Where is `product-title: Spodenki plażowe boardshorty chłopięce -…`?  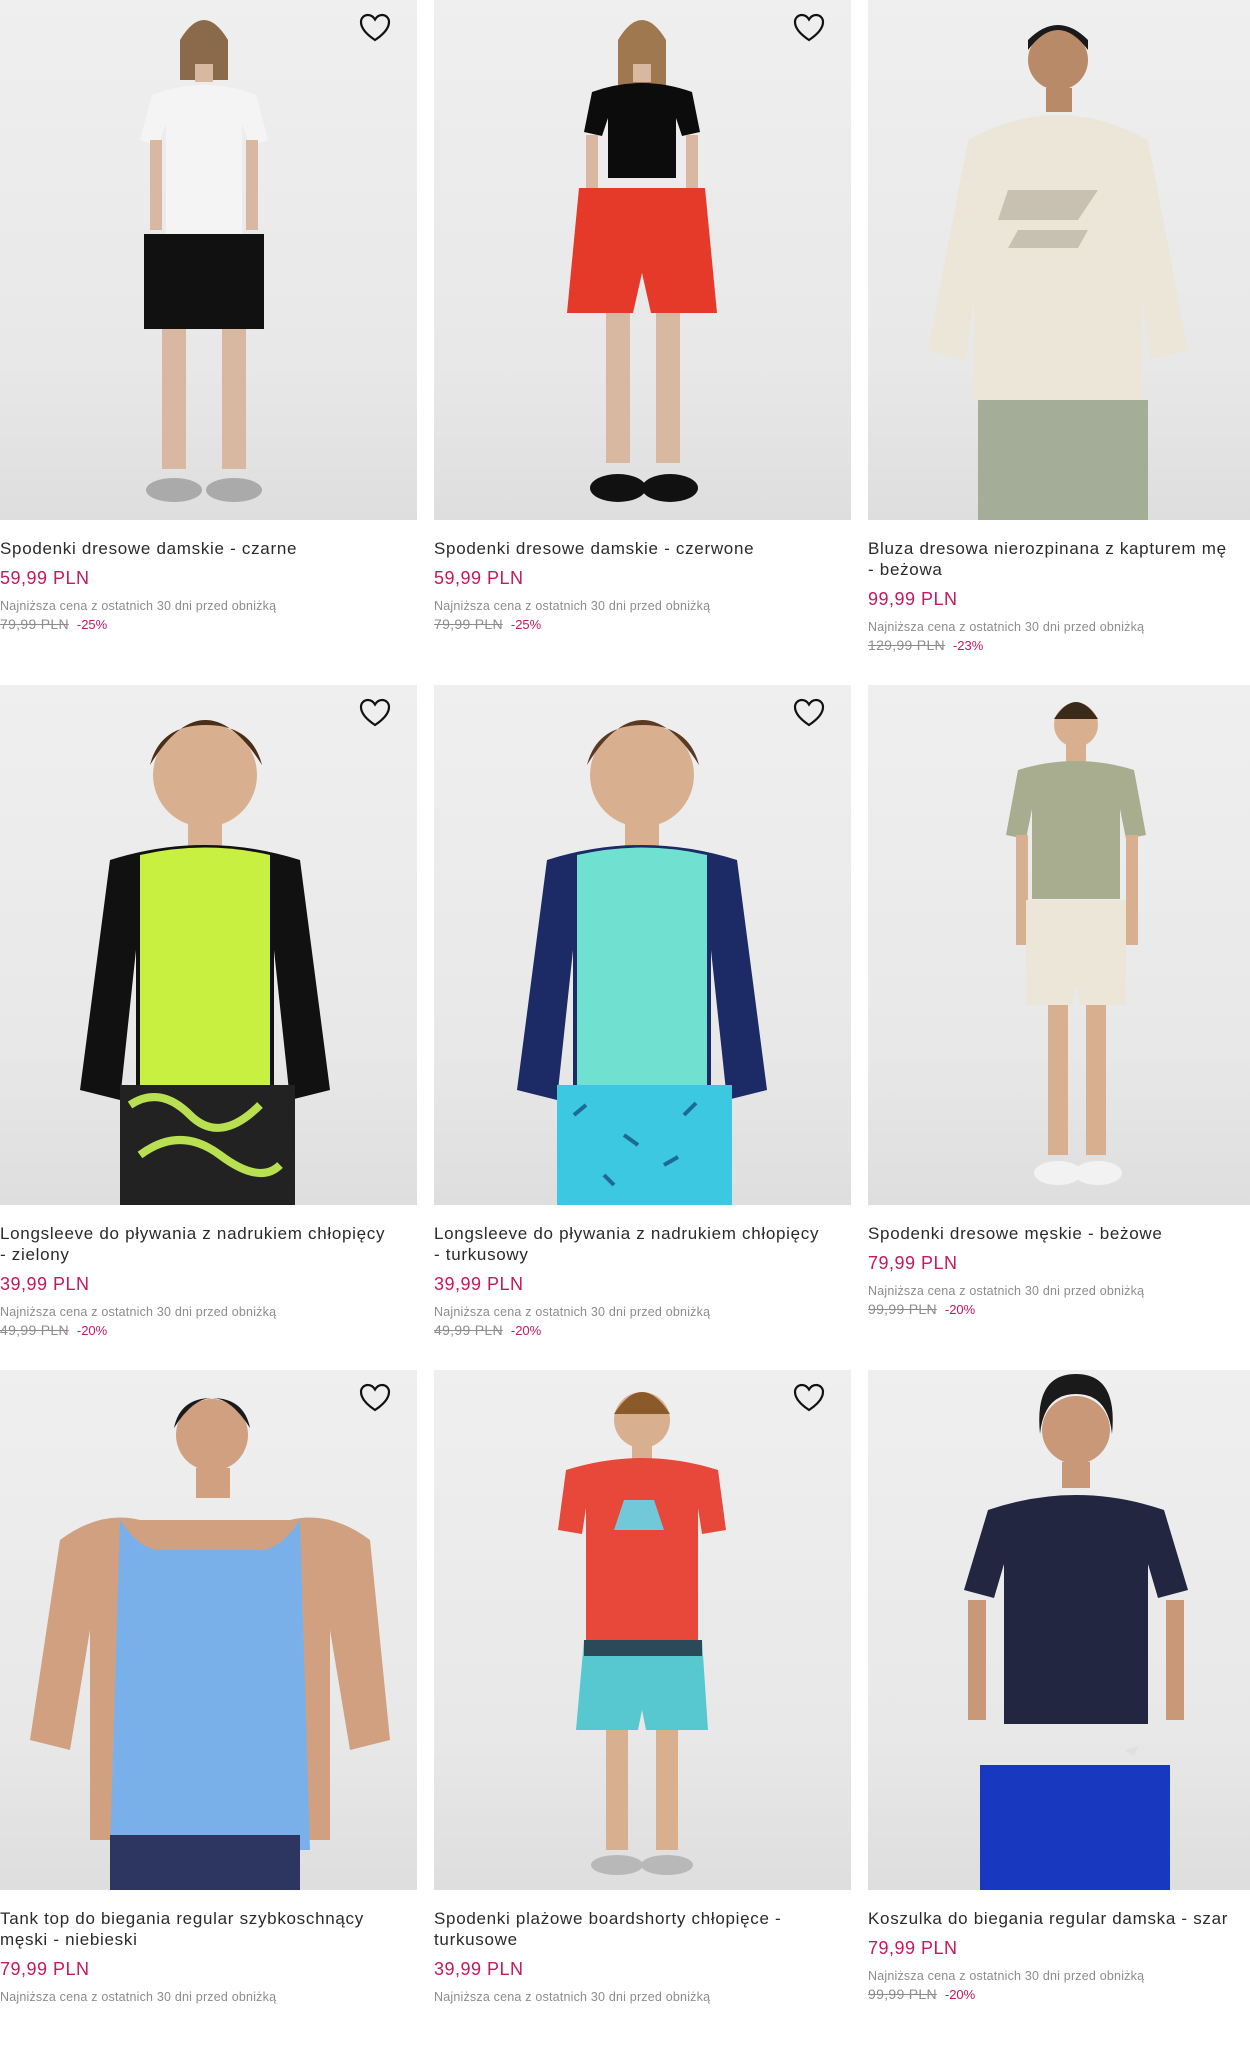
product-title: Spodenki plażowe boardshorty chłopięce -… is located at coordinates (642, 1929).